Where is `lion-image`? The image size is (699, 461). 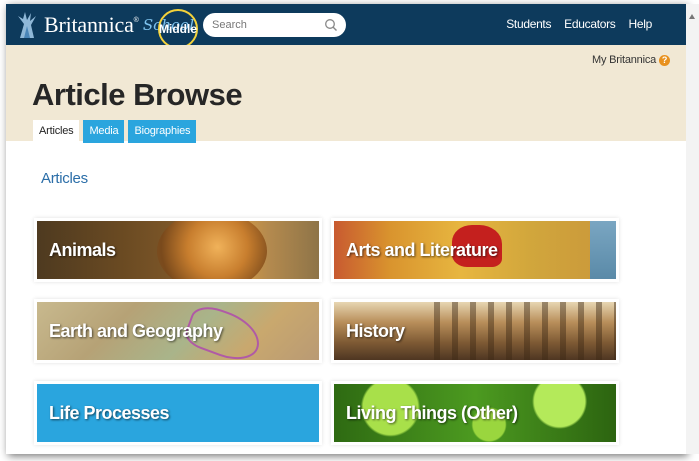 lion-image is located at coordinates (212, 250).